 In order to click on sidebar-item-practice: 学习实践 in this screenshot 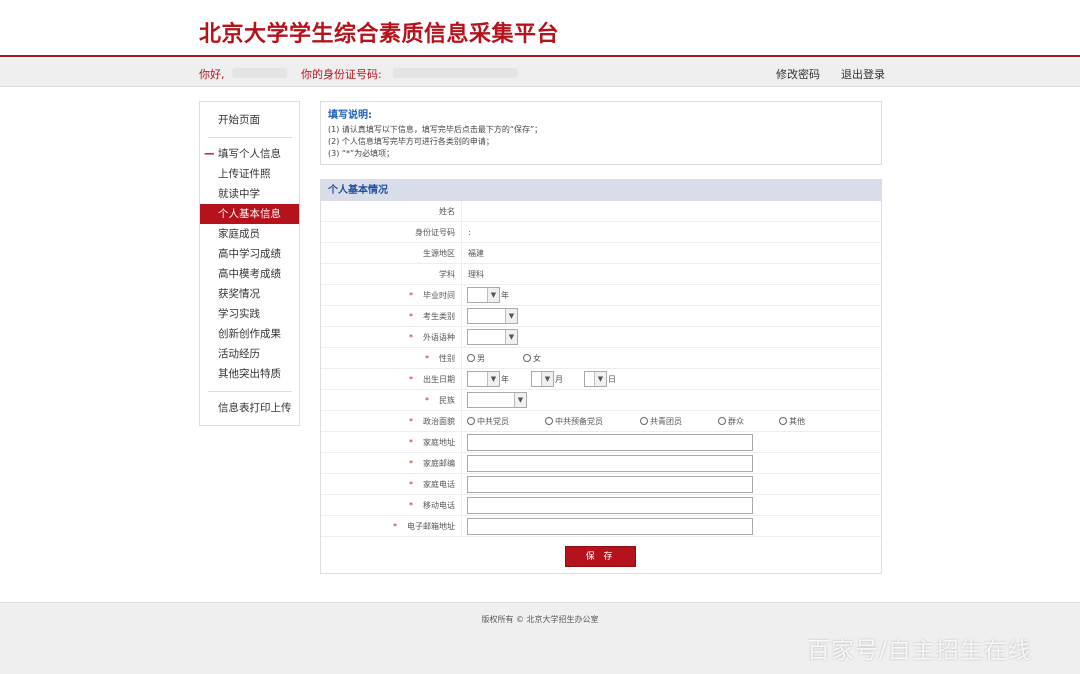, I will do `click(249, 314)`.